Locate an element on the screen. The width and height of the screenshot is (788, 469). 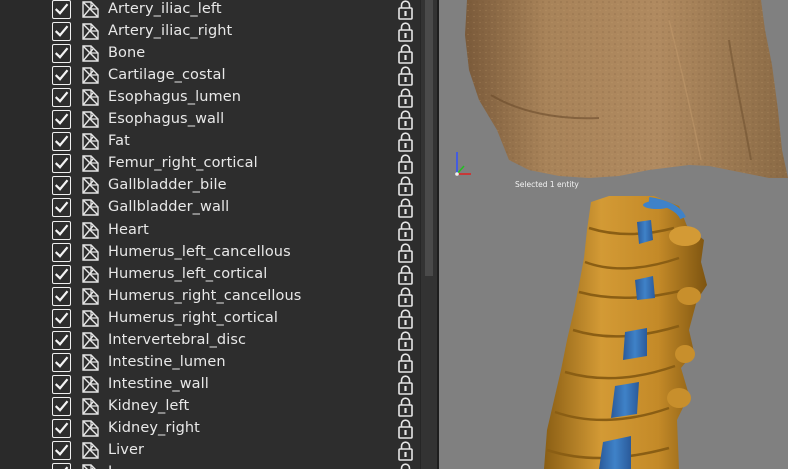
segment-row: Intervertebral_disc is located at coordinates (210, 341).